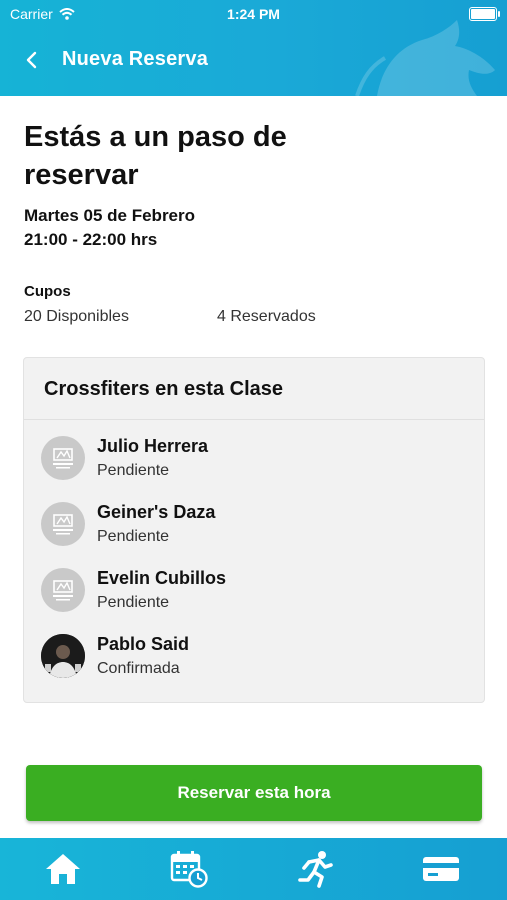  What do you see at coordinates (251, 596) in the screenshot?
I see `member-row: Evelin Cubillos Pendiente` at bounding box center [251, 596].